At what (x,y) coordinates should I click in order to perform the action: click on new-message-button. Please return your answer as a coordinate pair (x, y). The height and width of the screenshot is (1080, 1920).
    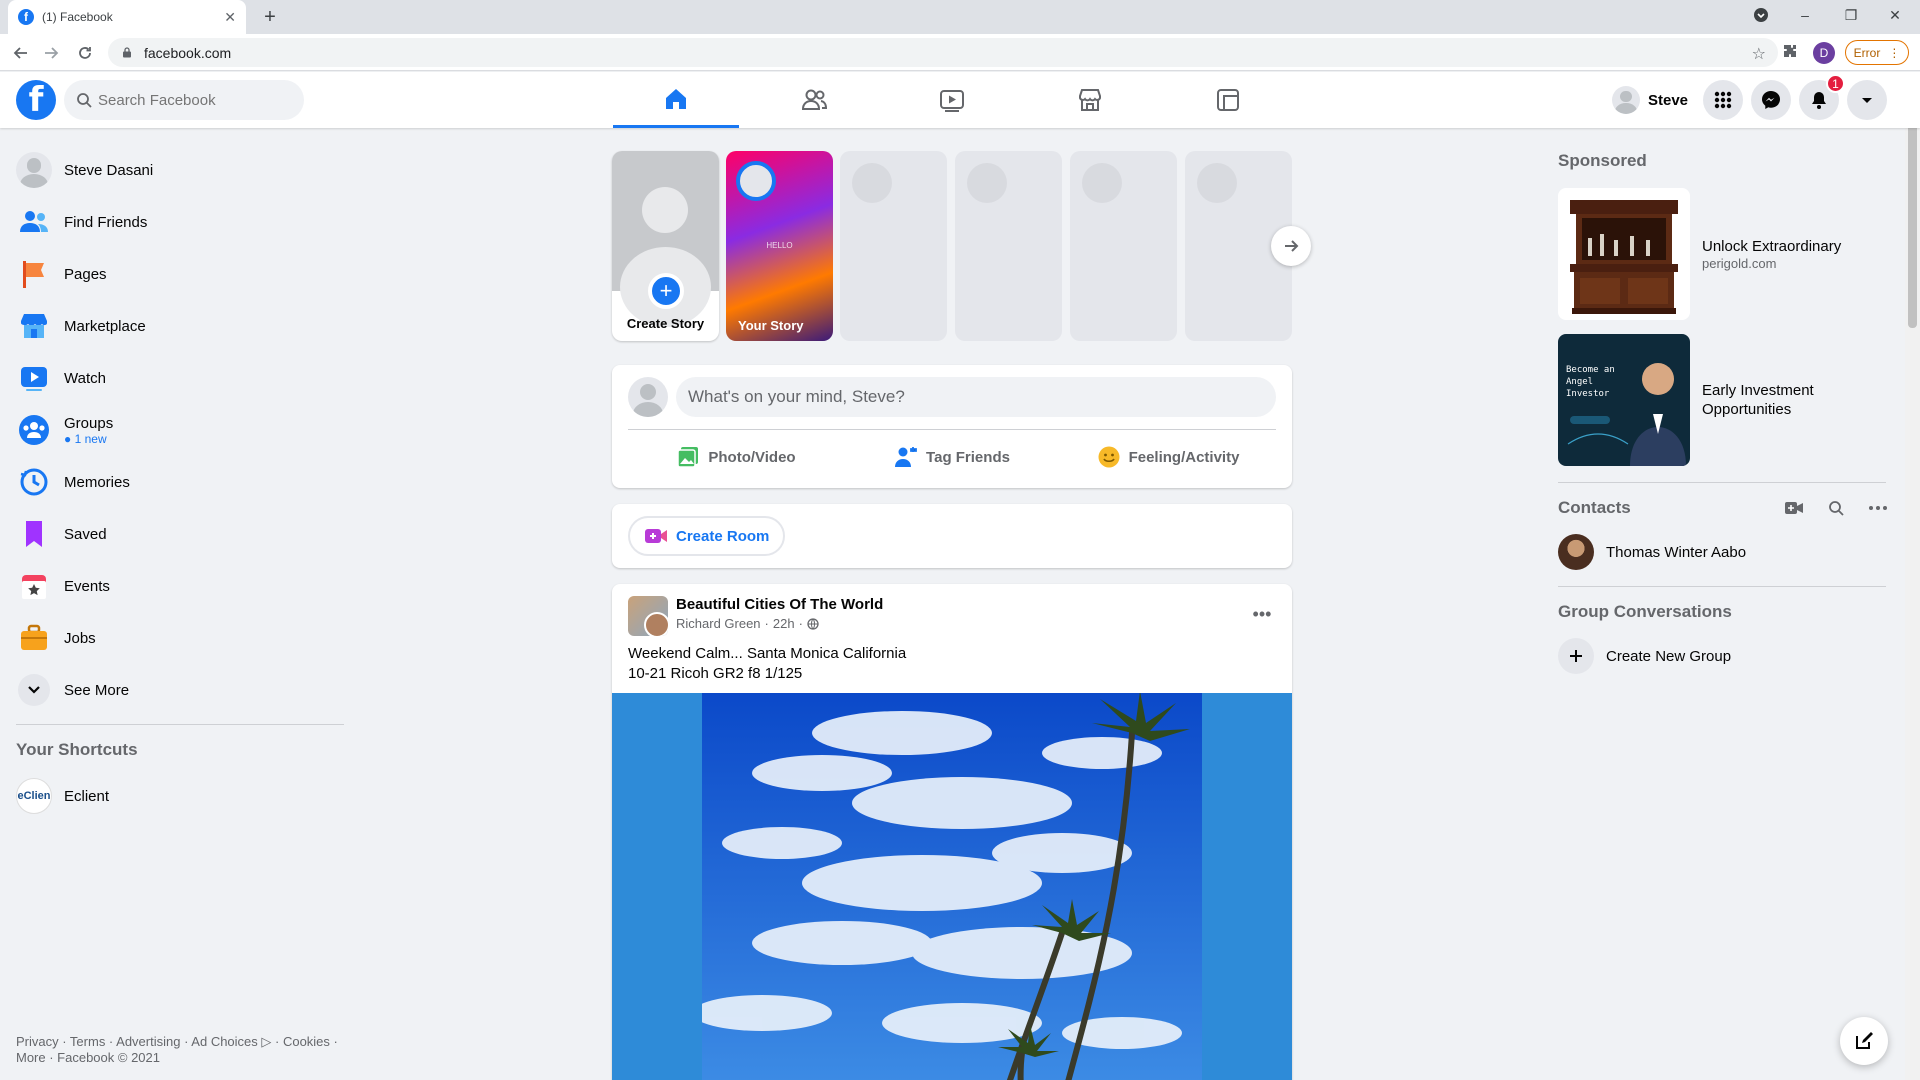
    Looking at the image, I should click on (1864, 1041).